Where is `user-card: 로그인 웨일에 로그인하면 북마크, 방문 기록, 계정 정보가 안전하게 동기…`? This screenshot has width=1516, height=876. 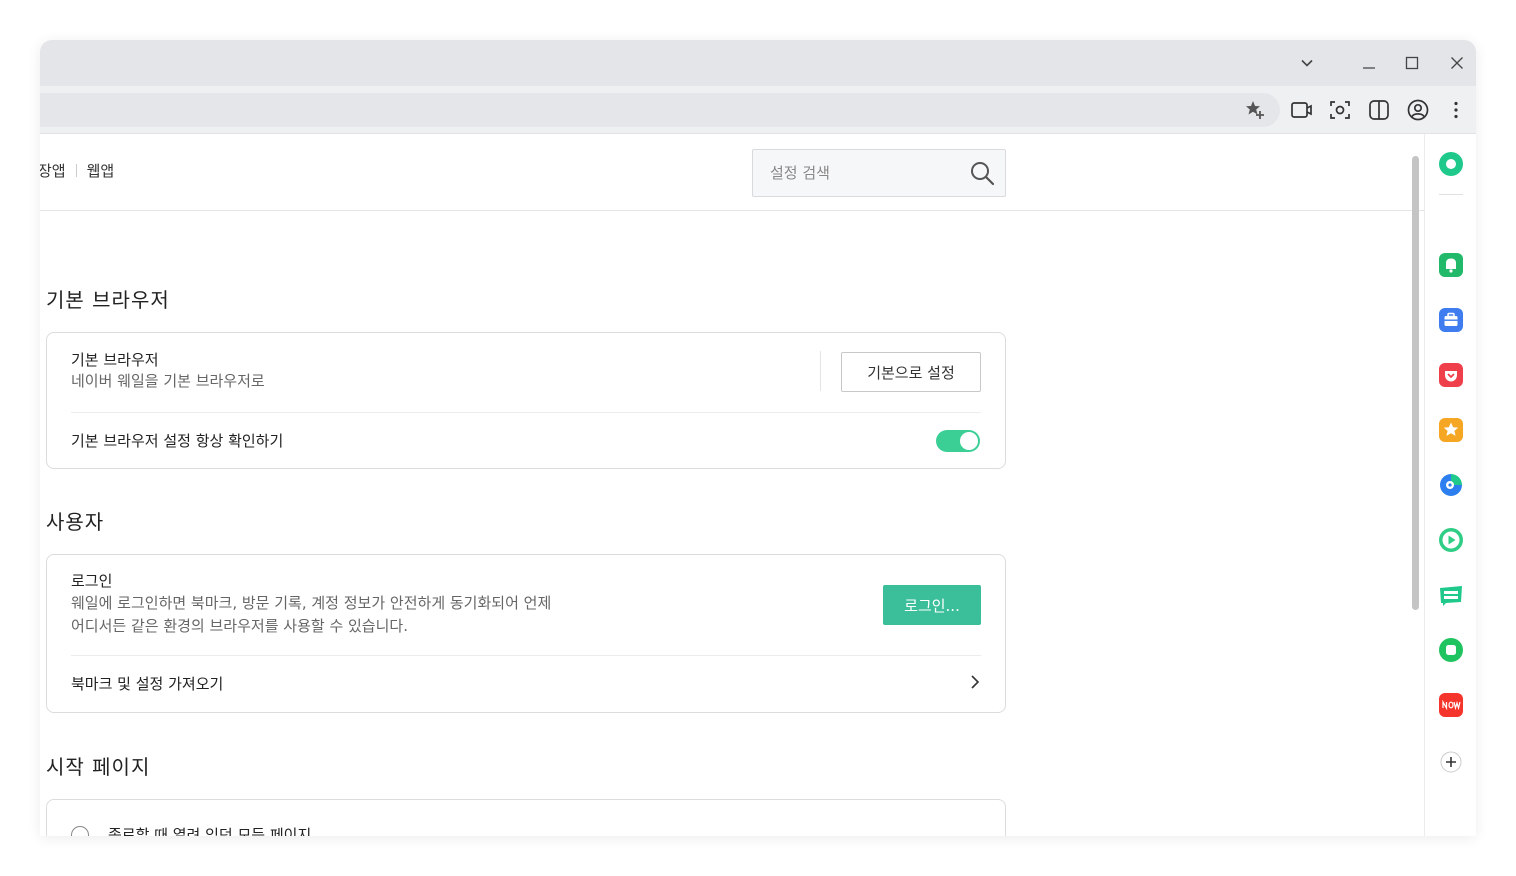
user-card: 로그인 웨일에 로그인하면 북마크, 방문 기록, 계정 정보가 안전하게 동기… is located at coordinates (526, 633).